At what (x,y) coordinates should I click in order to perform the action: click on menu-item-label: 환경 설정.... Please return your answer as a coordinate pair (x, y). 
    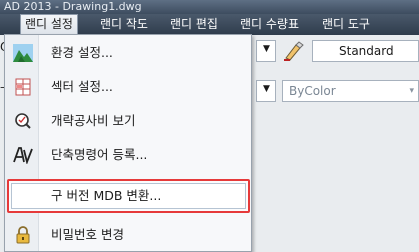
    Looking at the image, I should click on (82, 52).